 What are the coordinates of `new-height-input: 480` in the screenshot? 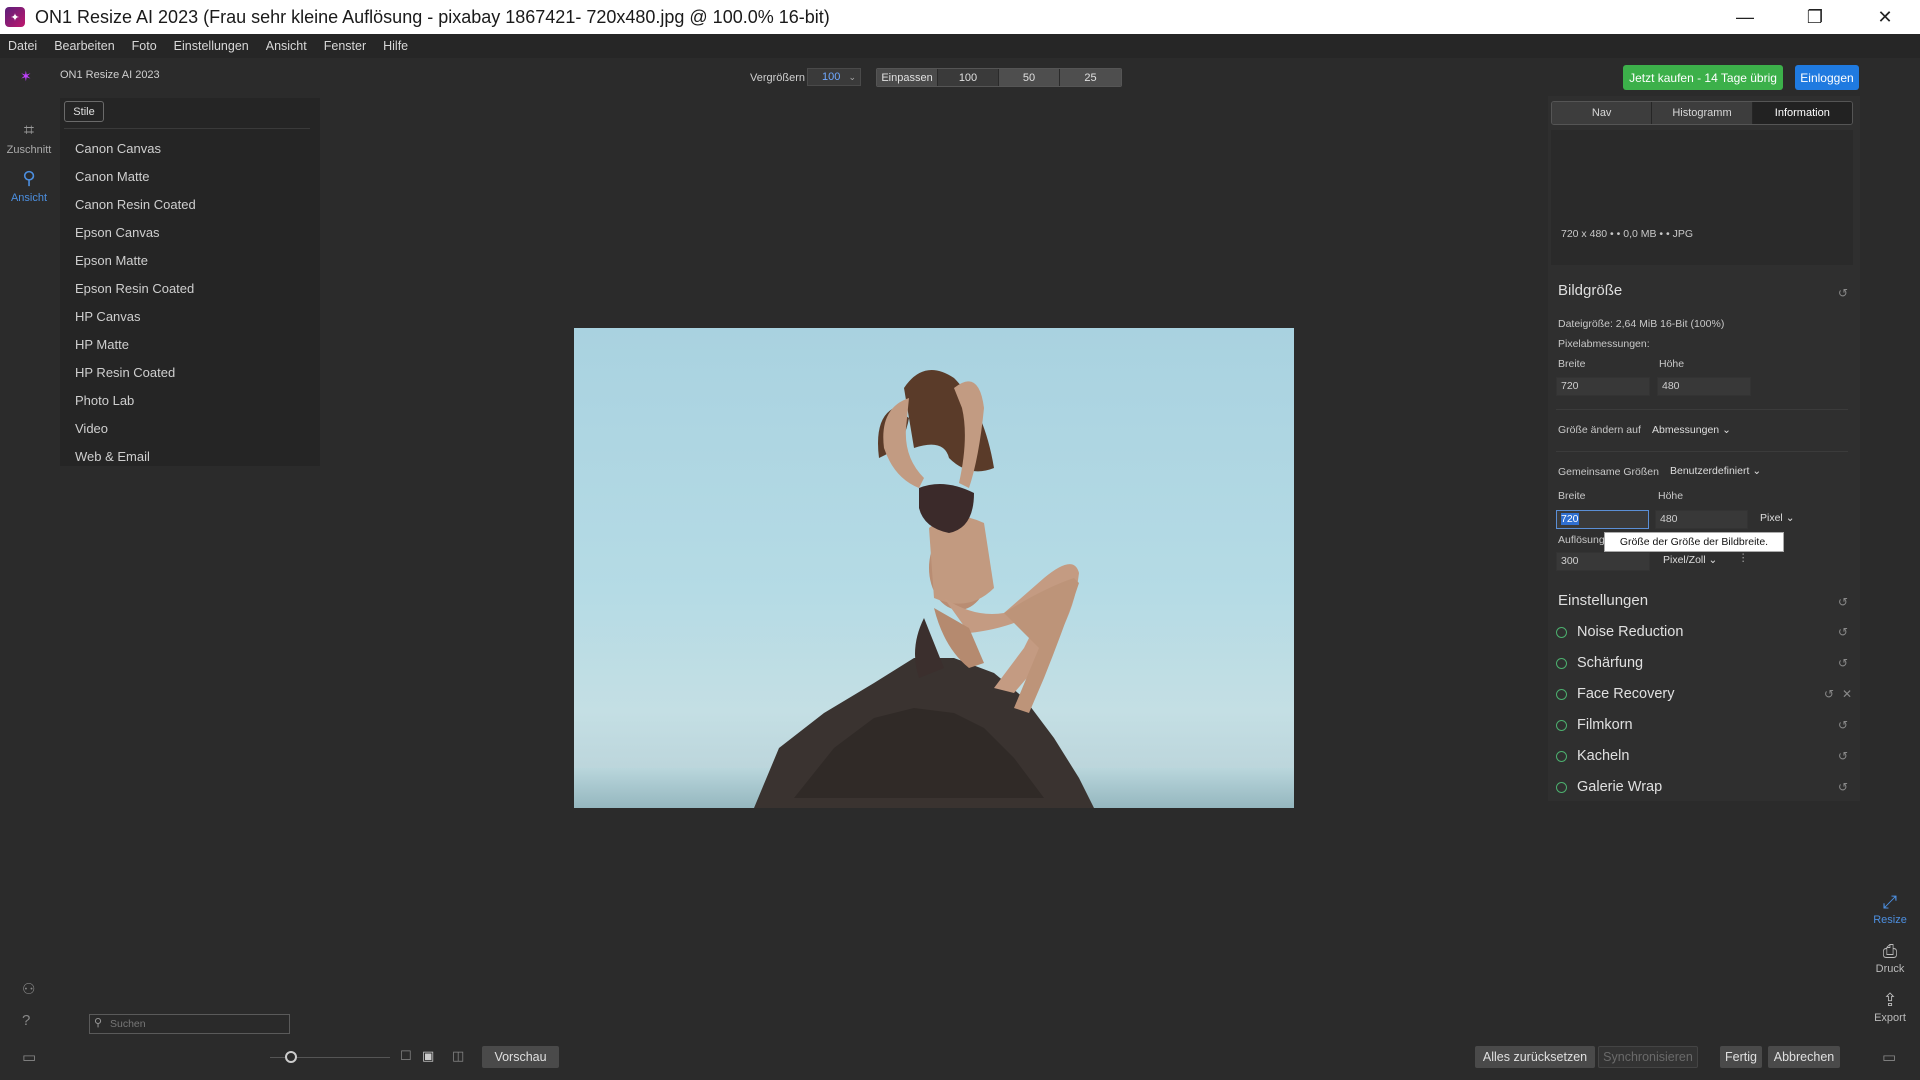 It's located at (1701, 519).